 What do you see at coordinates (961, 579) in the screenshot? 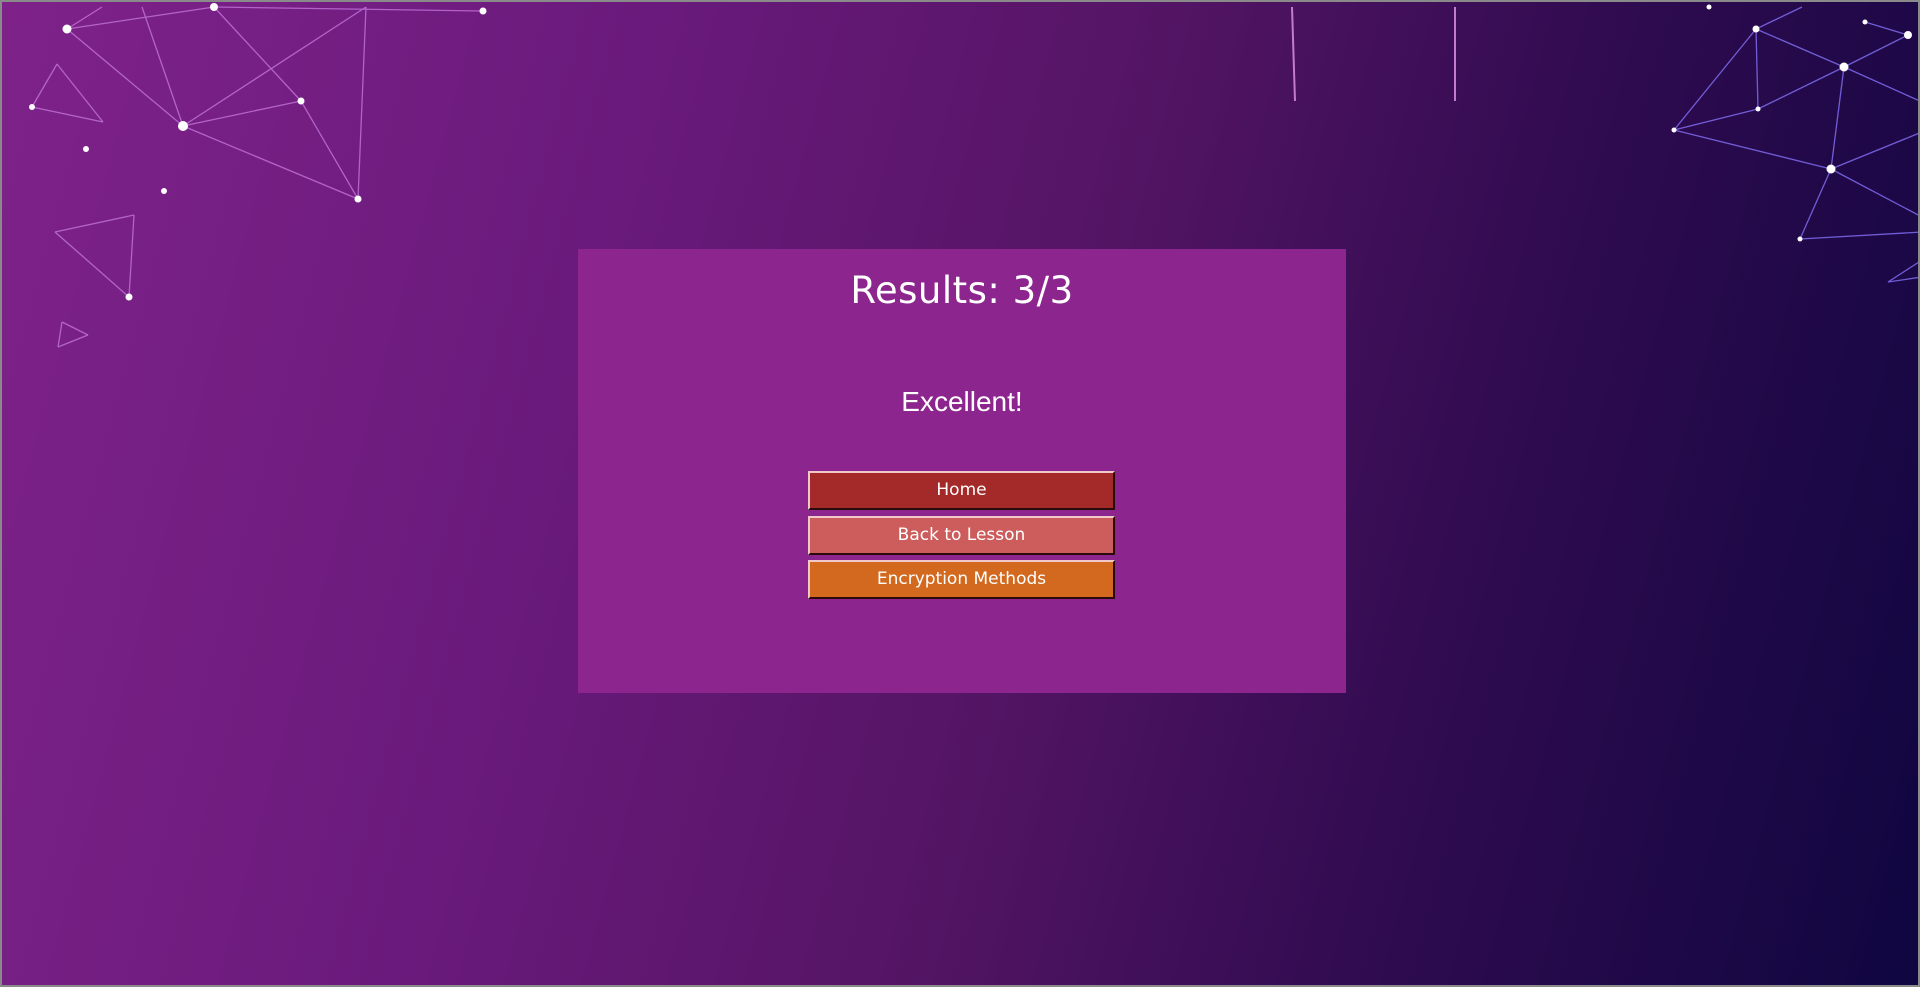
I see `encryption-methods-button: Encryption Methods` at bounding box center [961, 579].